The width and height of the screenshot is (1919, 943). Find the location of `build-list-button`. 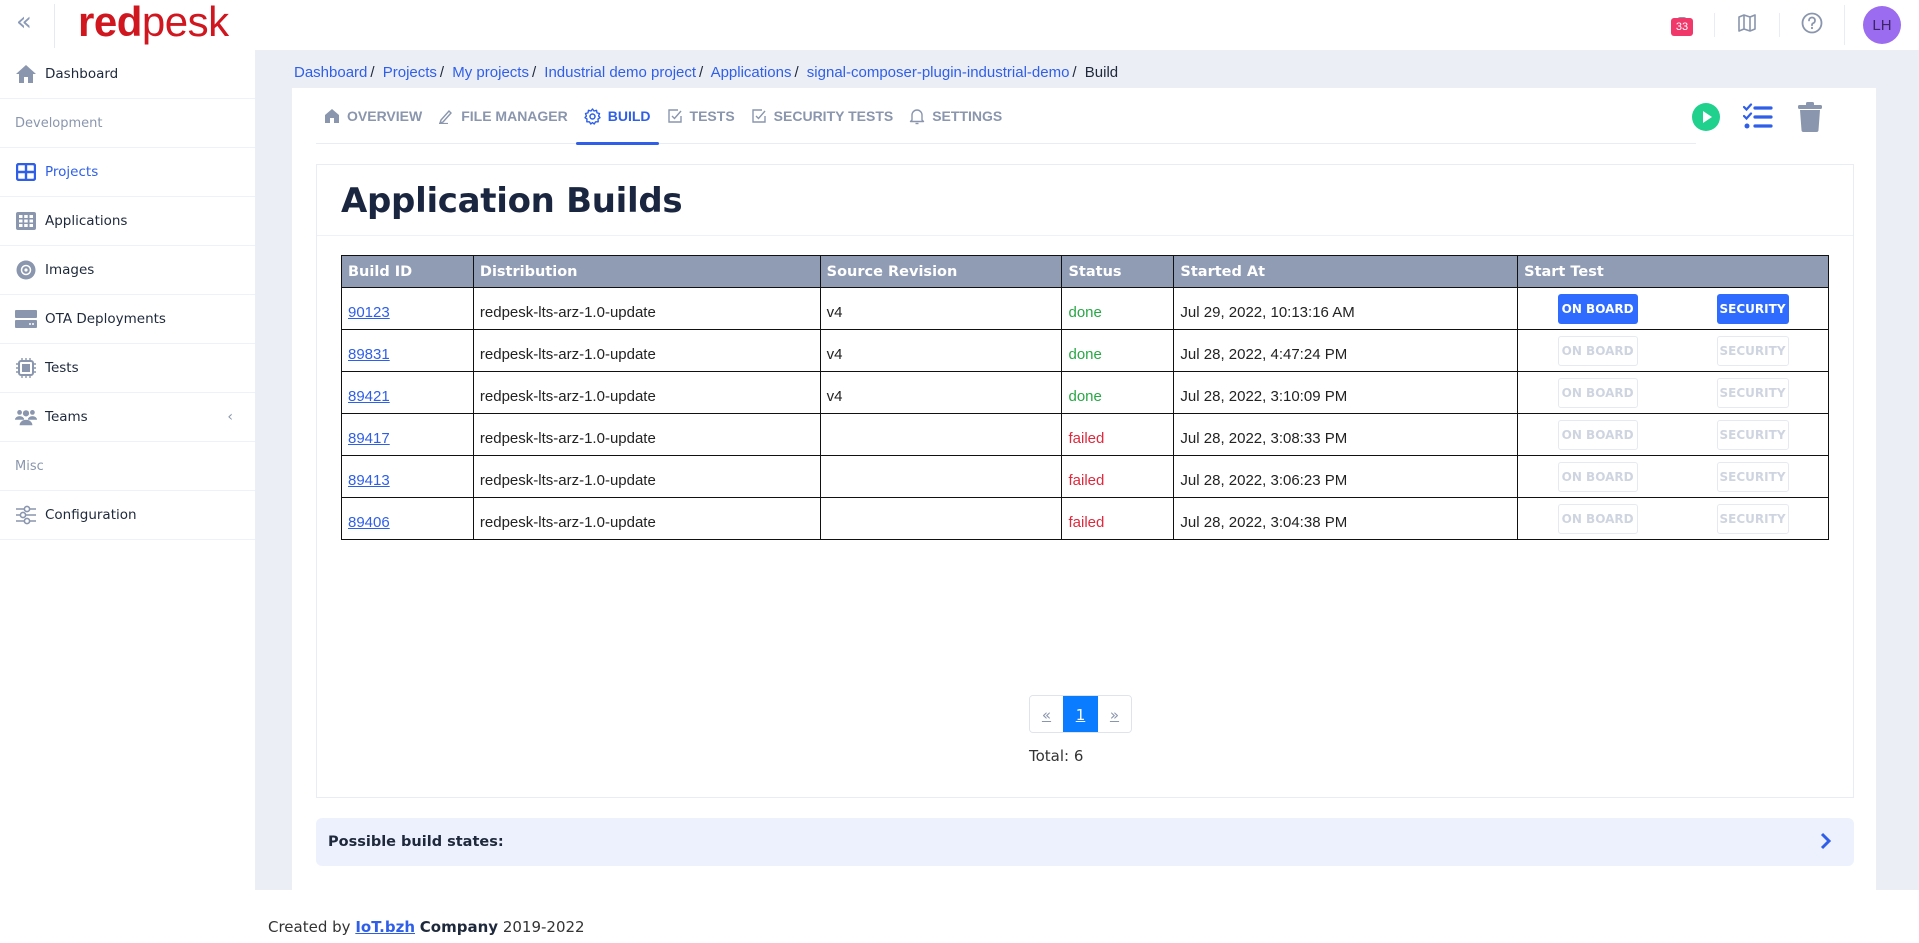

build-list-button is located at coordinates (1758, 119).